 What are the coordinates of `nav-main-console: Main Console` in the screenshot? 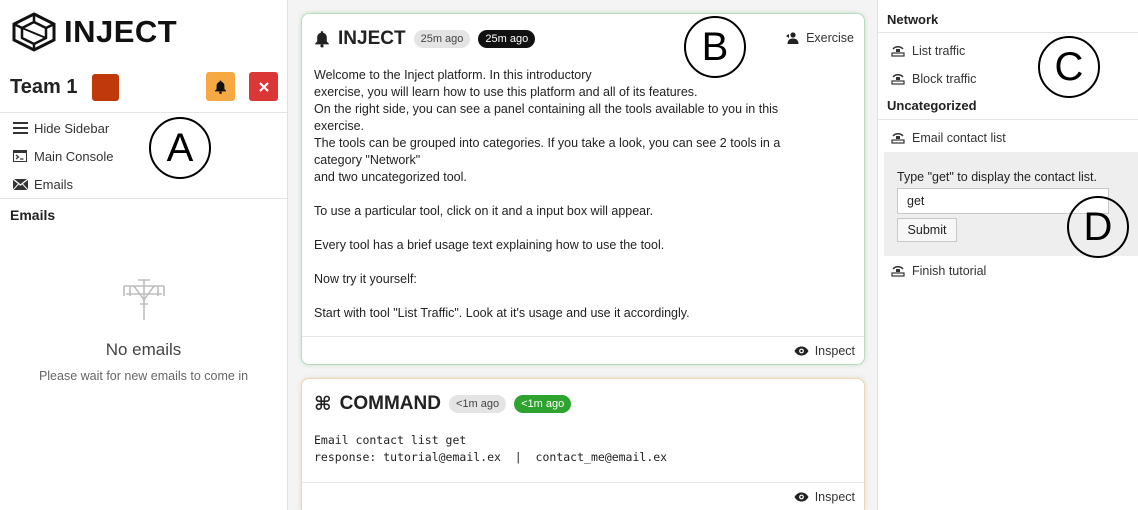 It's located at (63, 156).